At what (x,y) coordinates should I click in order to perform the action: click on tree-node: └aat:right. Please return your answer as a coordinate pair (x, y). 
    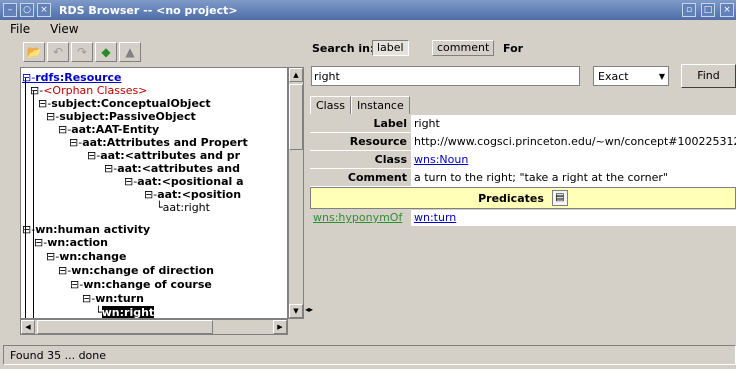
    Looking at the image, I should click on (183, 207).